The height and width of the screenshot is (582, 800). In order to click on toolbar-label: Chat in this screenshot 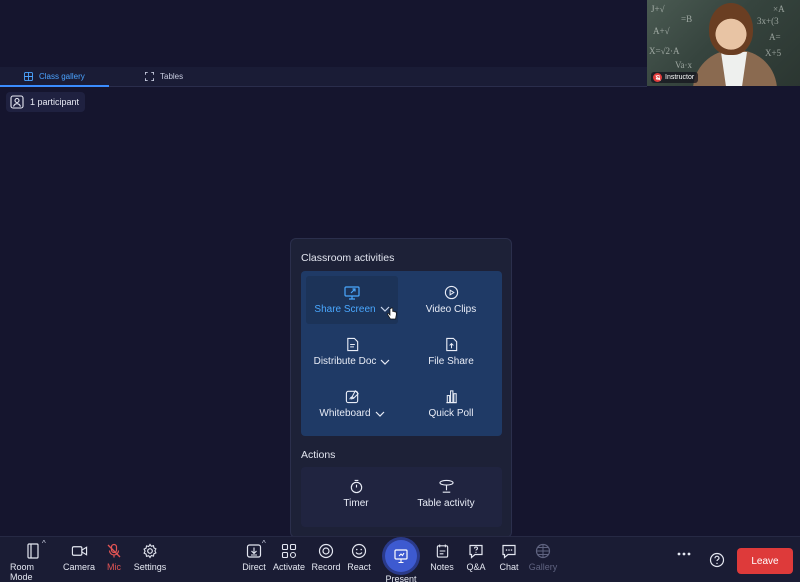, I will do `click(509, 567)`.